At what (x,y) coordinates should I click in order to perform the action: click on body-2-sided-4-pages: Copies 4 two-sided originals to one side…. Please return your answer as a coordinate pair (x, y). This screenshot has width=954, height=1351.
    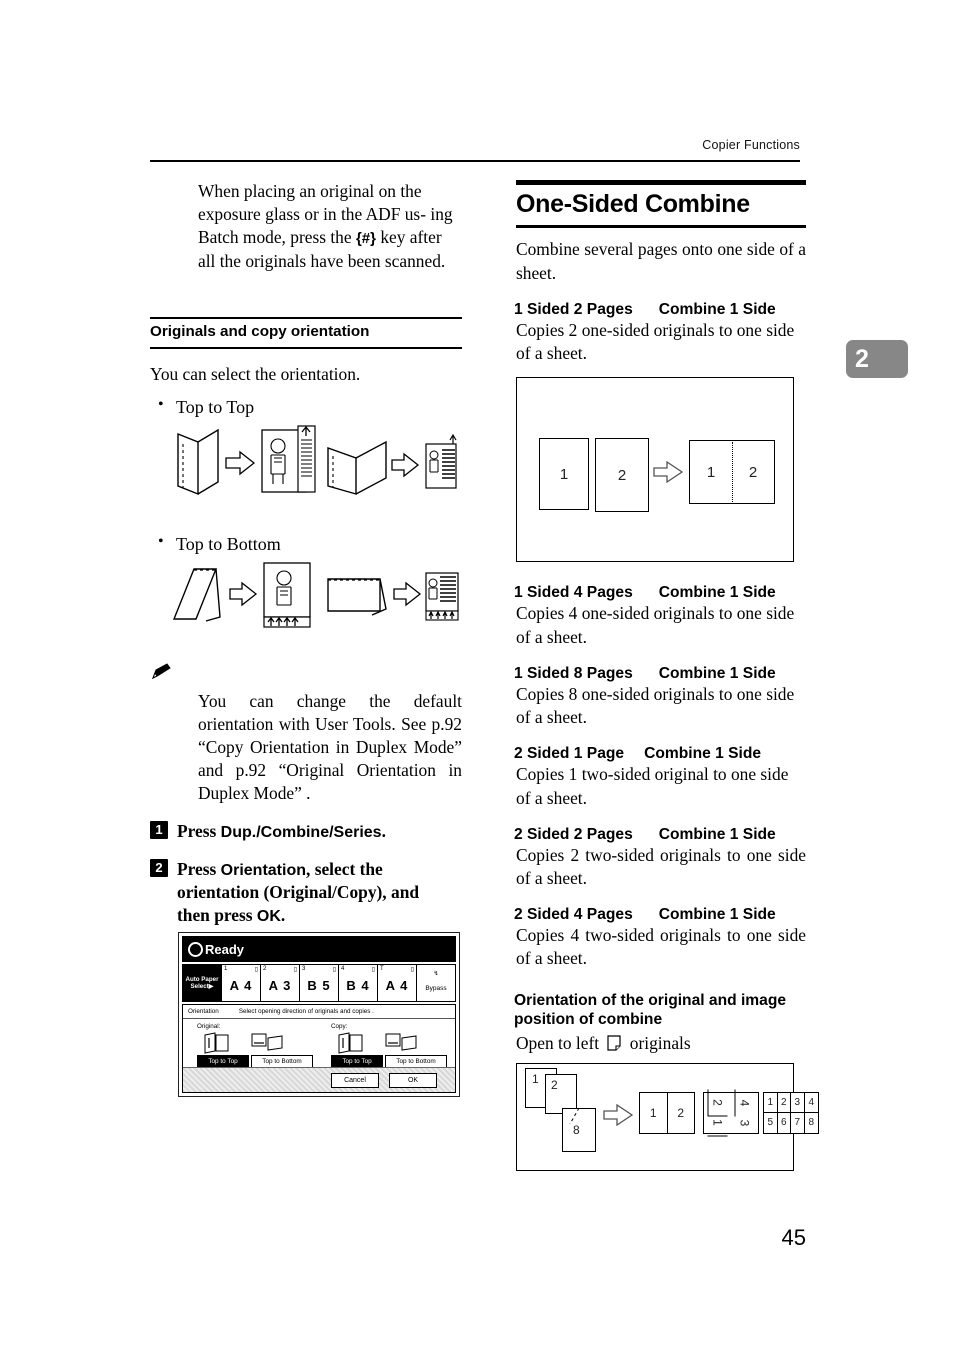
    Looking at the image, I should click on (661, 947).